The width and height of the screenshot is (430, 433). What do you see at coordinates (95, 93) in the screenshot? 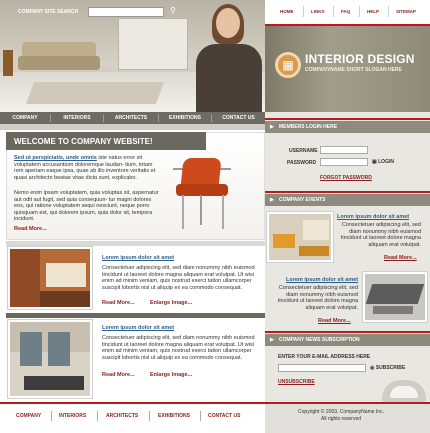
I see `hero-rug` at bounding box center [95, 93].